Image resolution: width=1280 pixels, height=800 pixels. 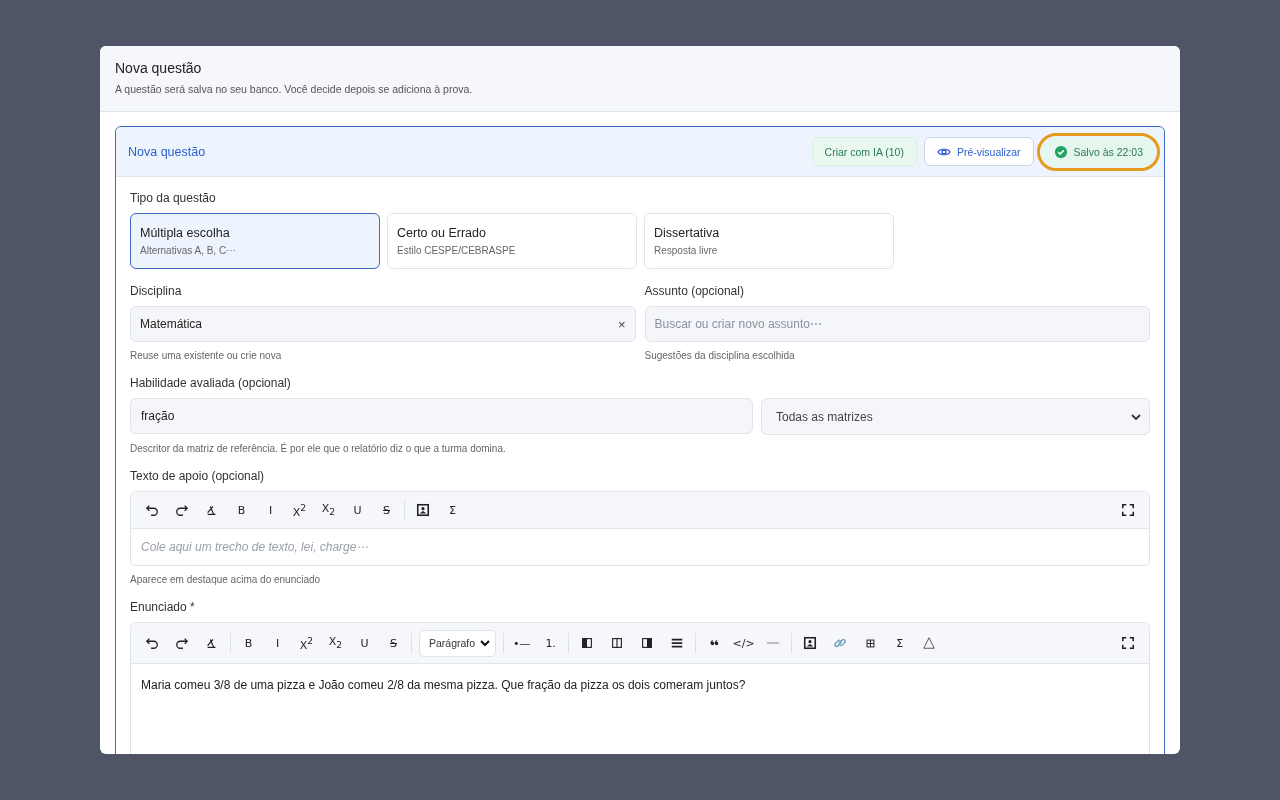 What do you see at coordinates (255, 241) in the screenshot?
I see `question-type-option: Múltipla escolha Alternativas A, B, C⋯` at bounding box center [255, 241].